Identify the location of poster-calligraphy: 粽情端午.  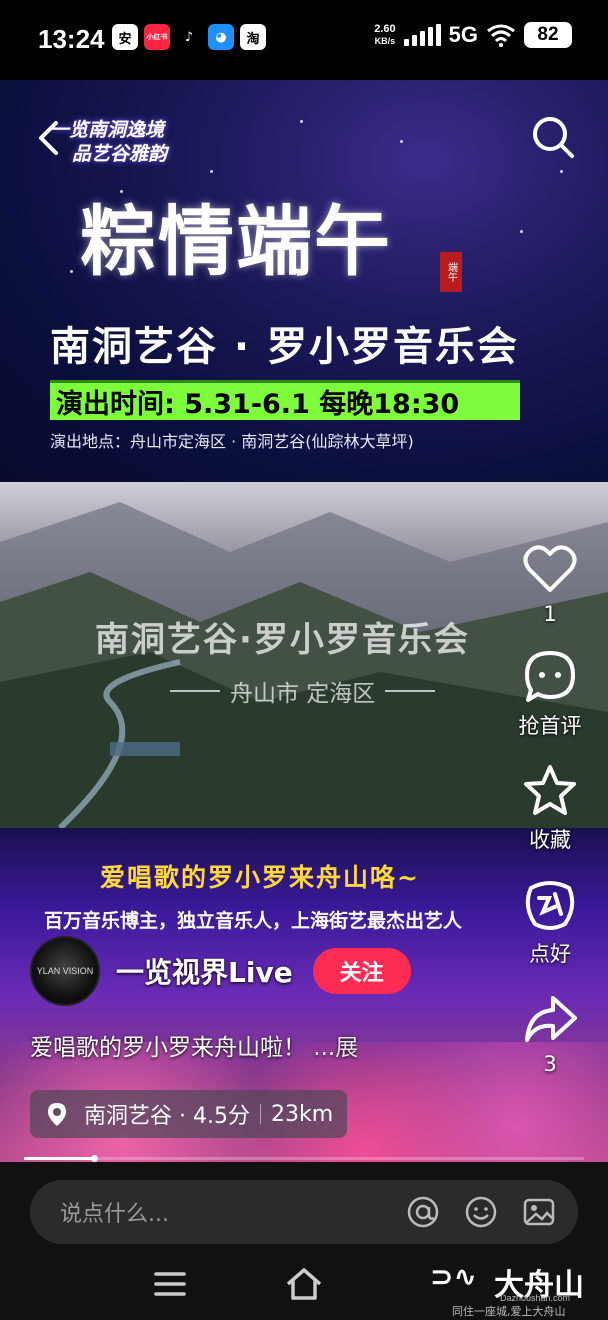
(236, 241).